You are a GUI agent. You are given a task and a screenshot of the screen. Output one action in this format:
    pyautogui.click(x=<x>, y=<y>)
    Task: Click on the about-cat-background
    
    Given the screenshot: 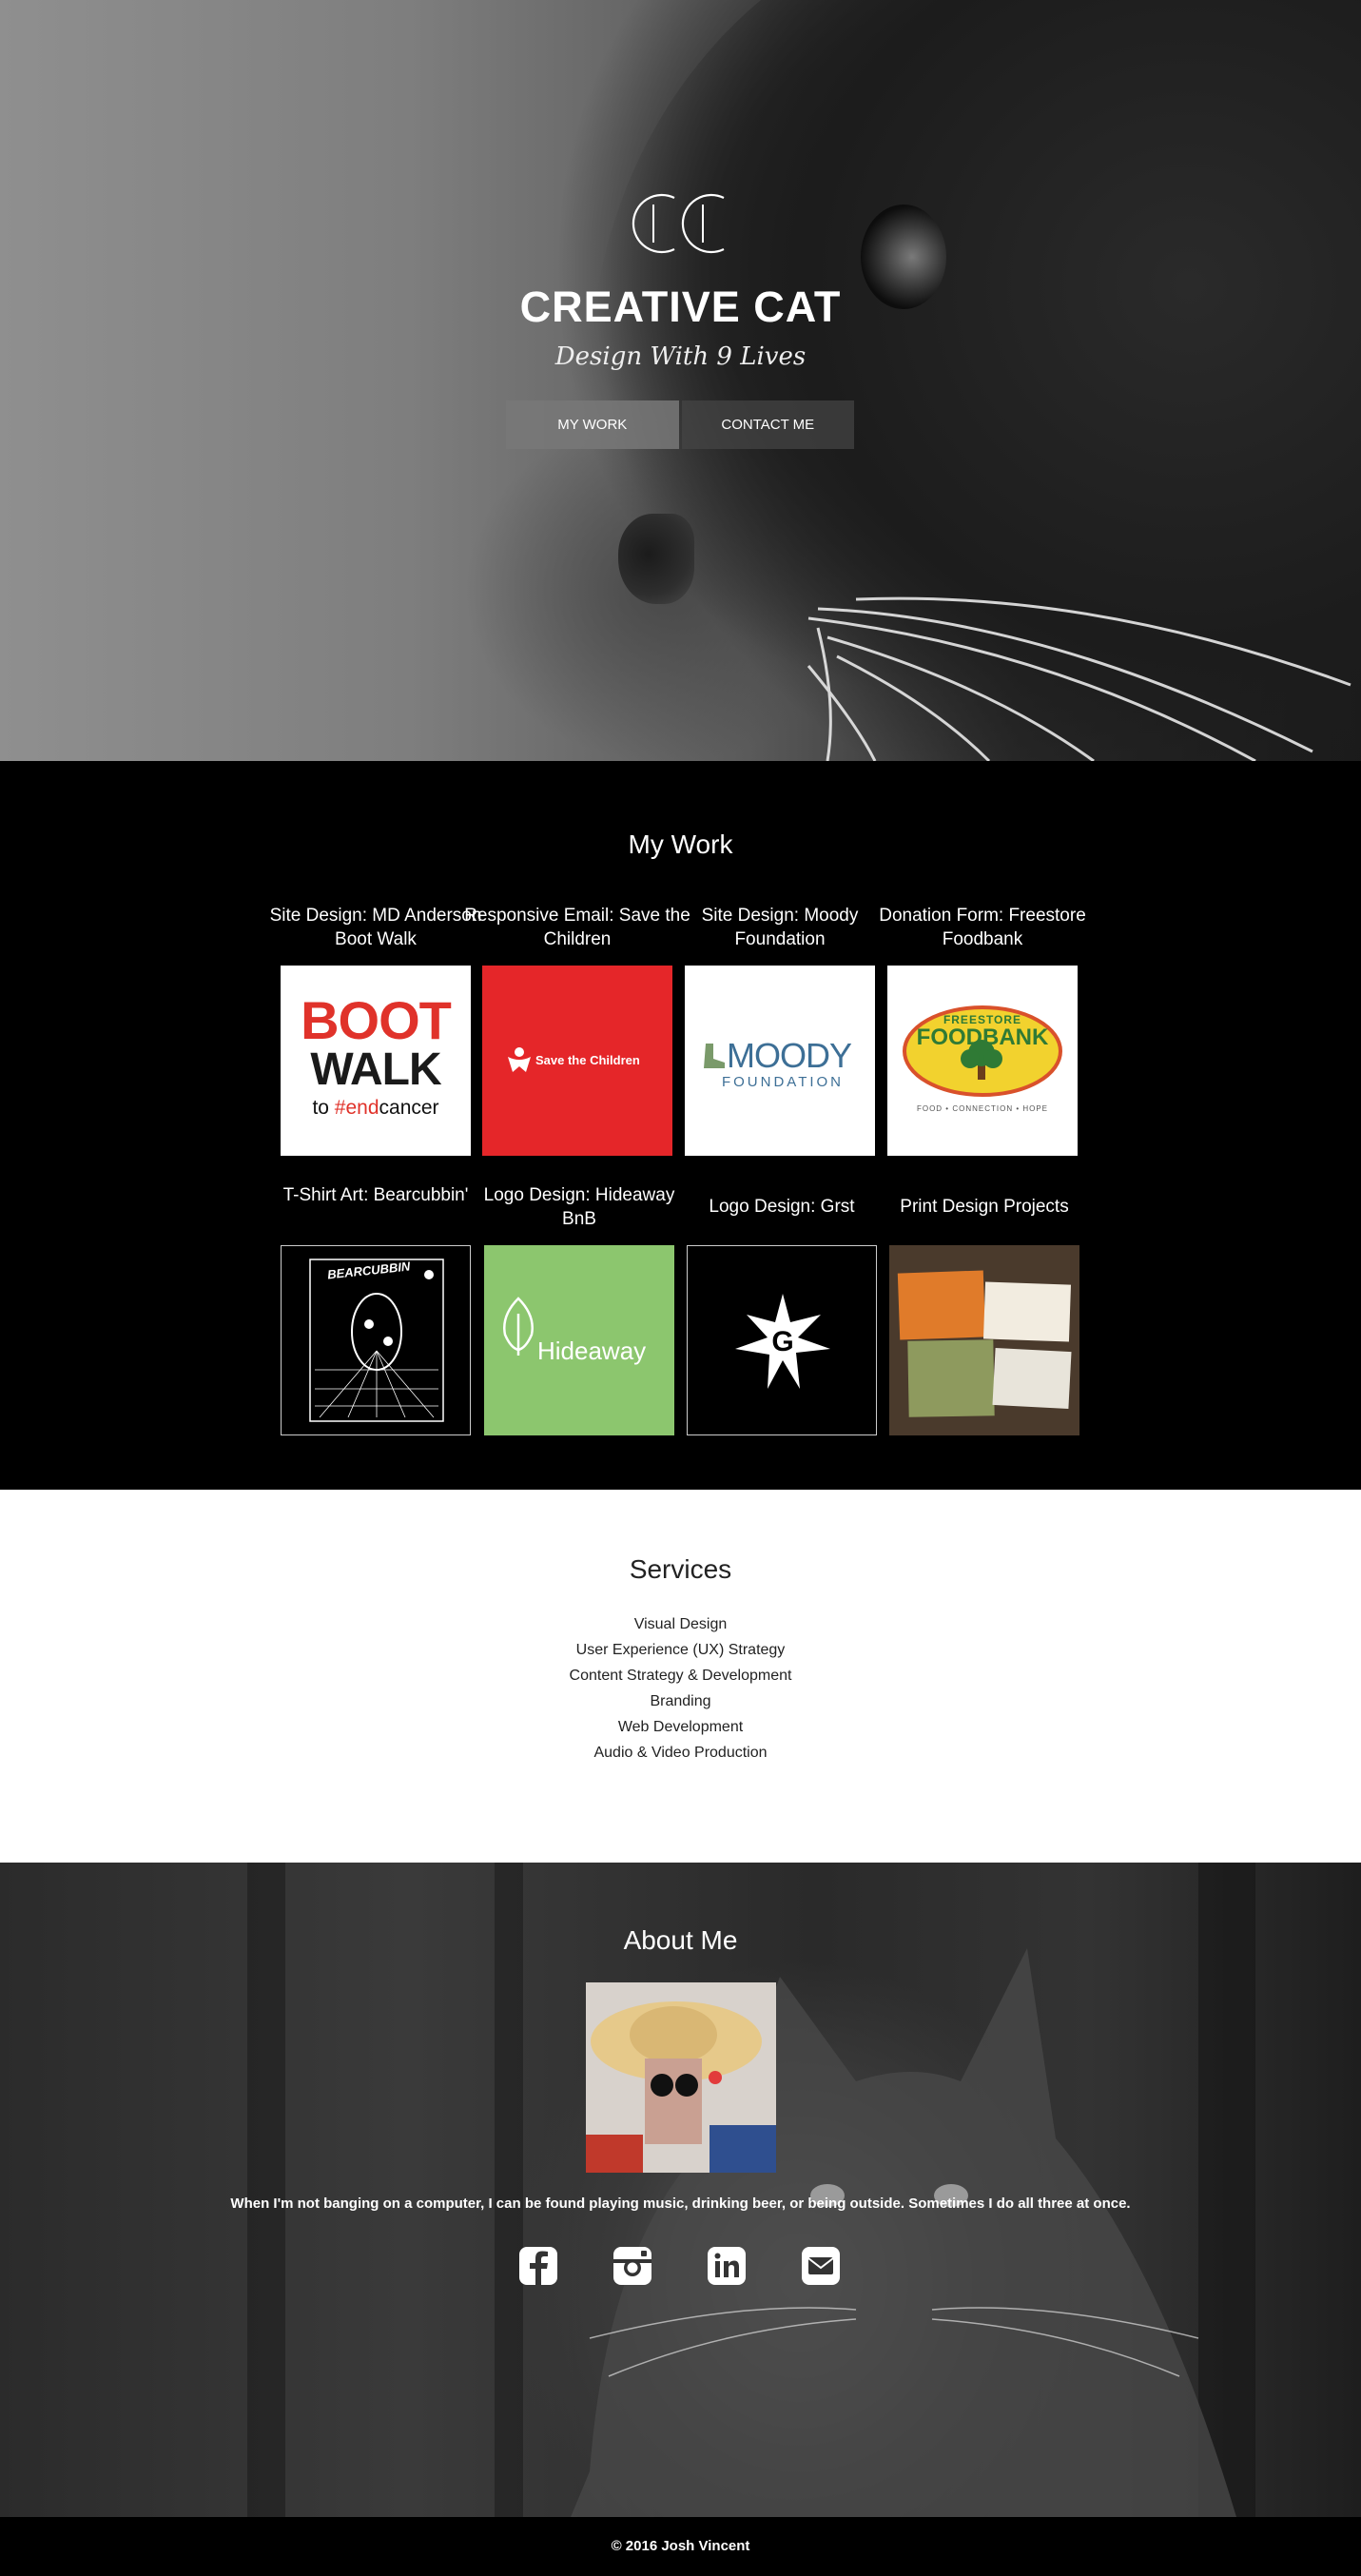 What is the action you would take?
    pyautogui.click(x=904, y=2232)
    